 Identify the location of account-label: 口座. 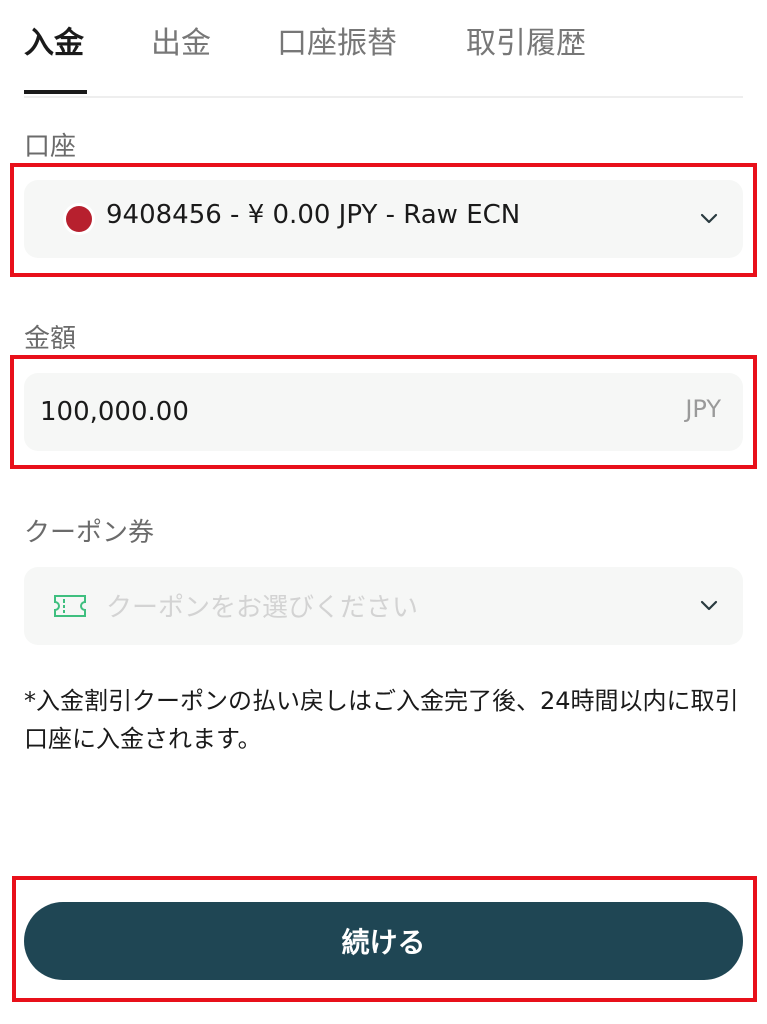
(50, 147).